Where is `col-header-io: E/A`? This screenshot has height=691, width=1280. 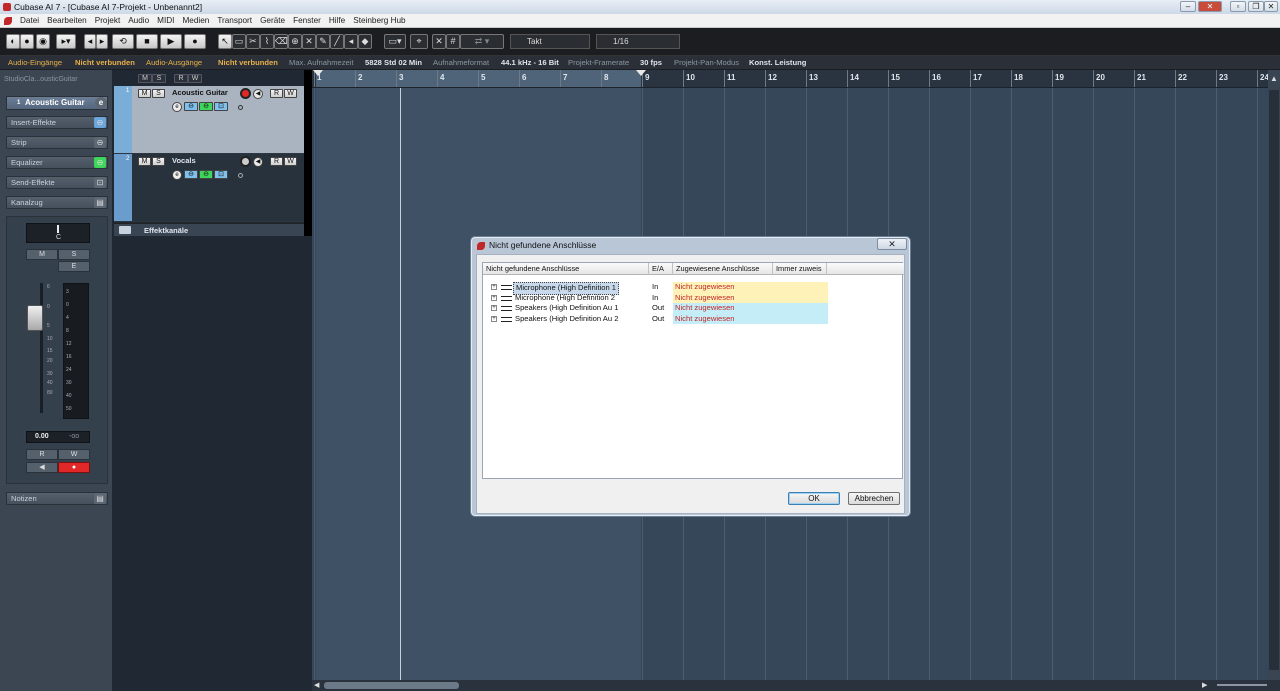
col-header-io: E/A is located at coordinates (661, 269).